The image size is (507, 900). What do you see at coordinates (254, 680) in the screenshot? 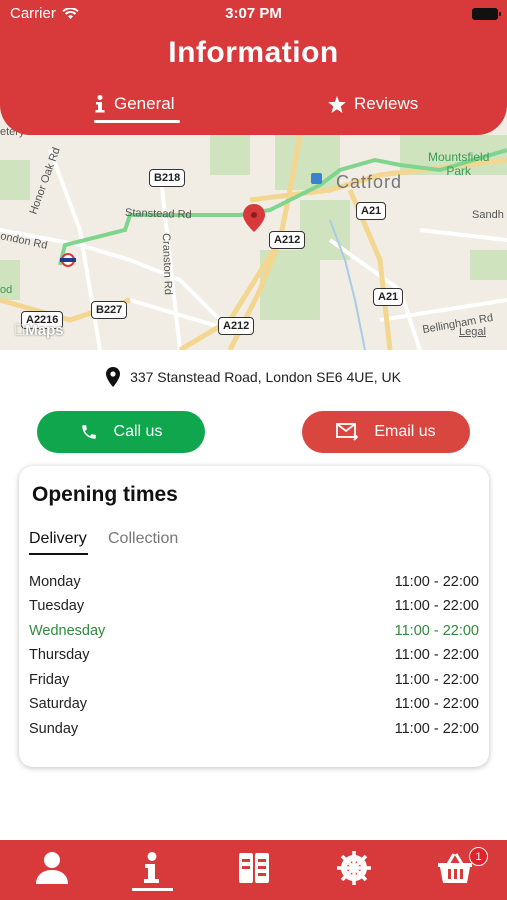
I see `hours-row-friday: Friday 11:00 - 22:00` at bounding box center [254, 680].